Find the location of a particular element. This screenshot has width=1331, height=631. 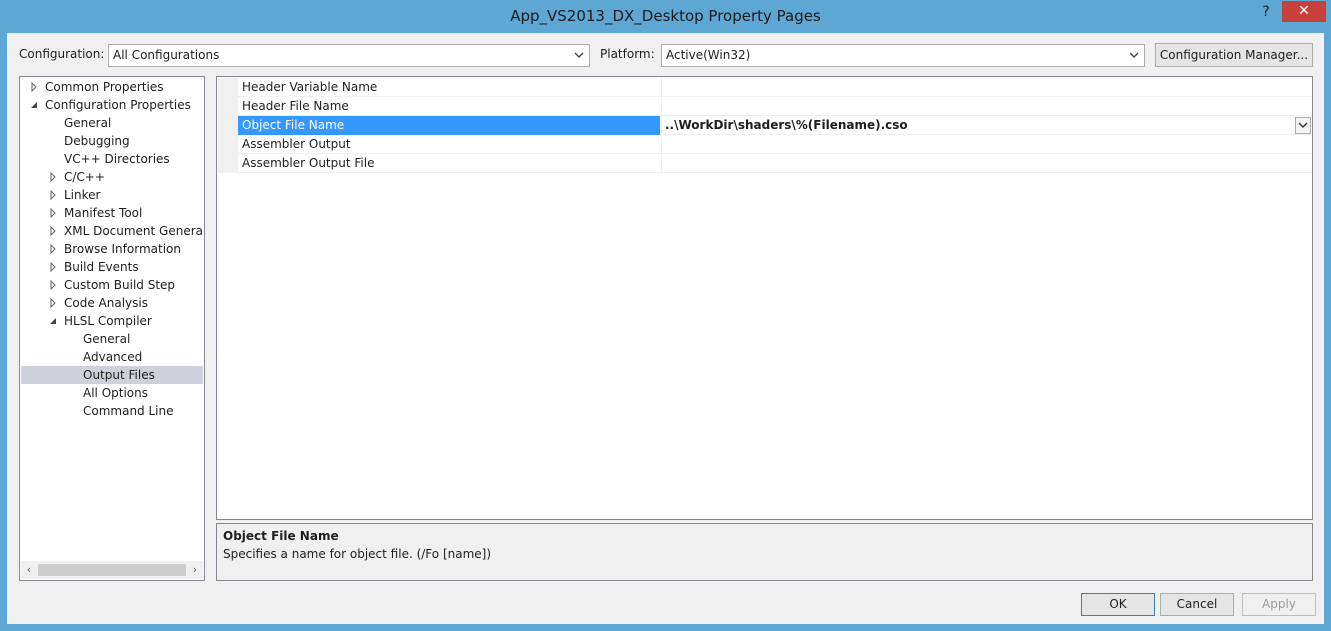

window-title: App_VS2013_DX_Desktop Property Pages is located at coordinates (665, 16).